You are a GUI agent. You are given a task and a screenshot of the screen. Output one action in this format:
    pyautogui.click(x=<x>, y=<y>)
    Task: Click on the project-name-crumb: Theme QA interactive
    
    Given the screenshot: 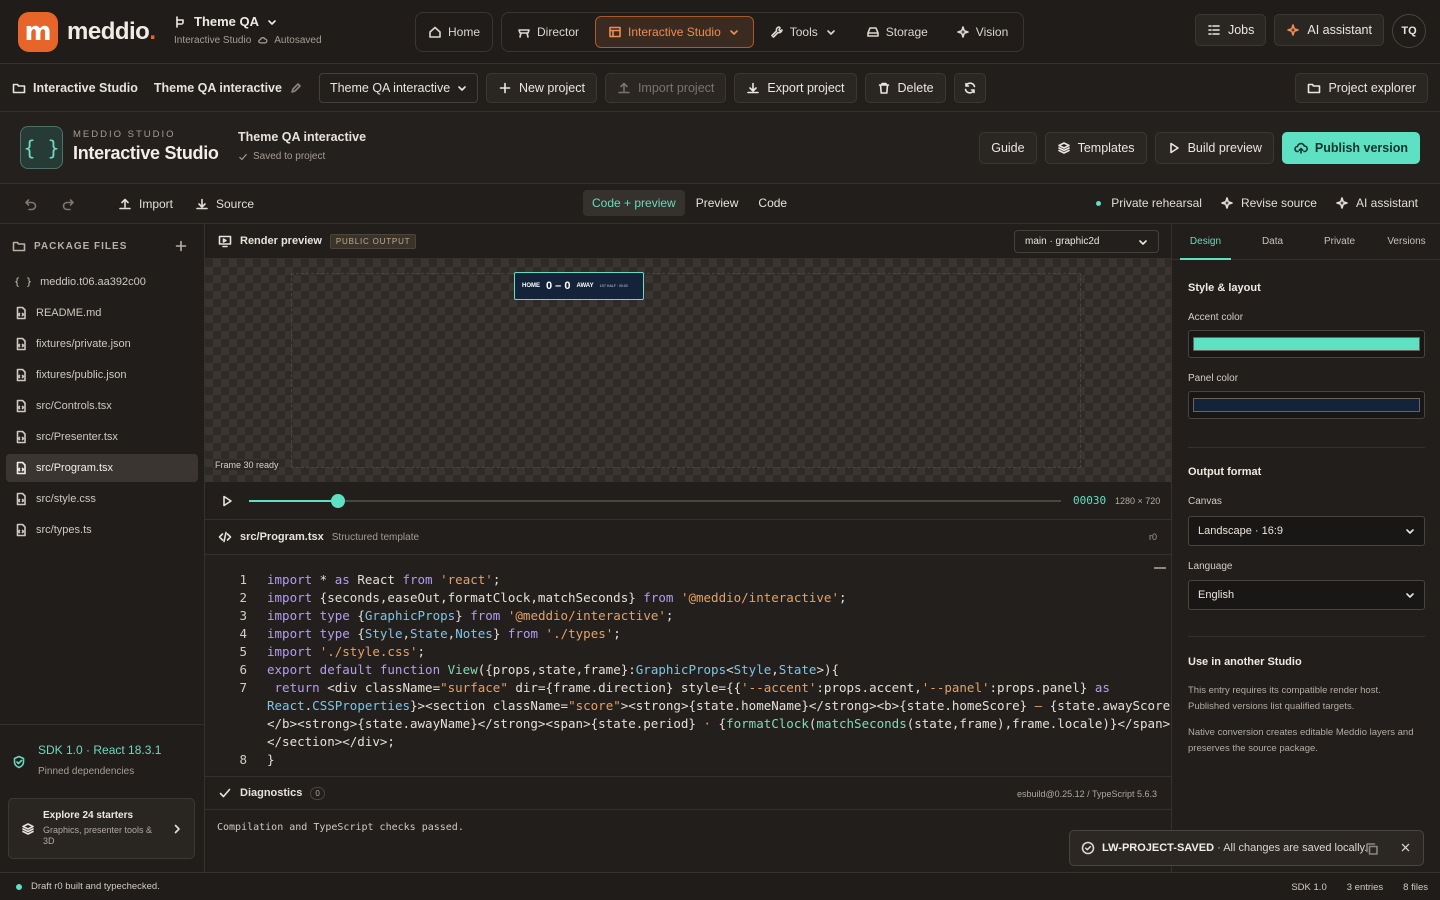 What is the action you would take?
    pyautogui.click(x=228, y=88)
    